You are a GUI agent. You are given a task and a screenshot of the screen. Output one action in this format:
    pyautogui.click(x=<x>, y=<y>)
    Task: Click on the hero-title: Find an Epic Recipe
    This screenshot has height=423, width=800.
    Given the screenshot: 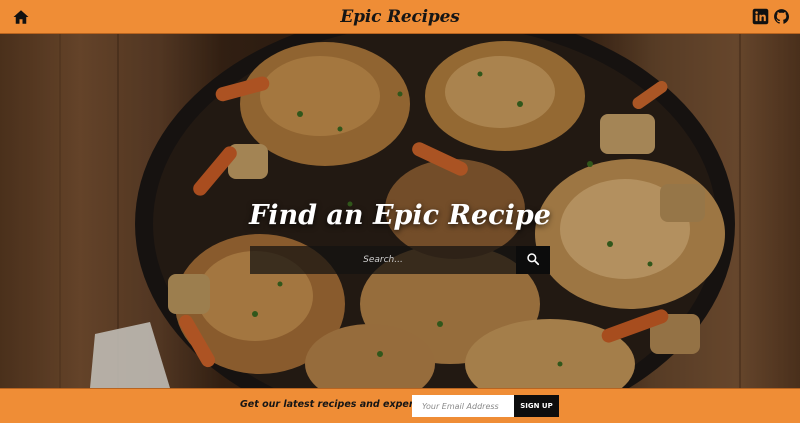 What is the action you would take?
    pyautogui.click(x=400, y=215)
    